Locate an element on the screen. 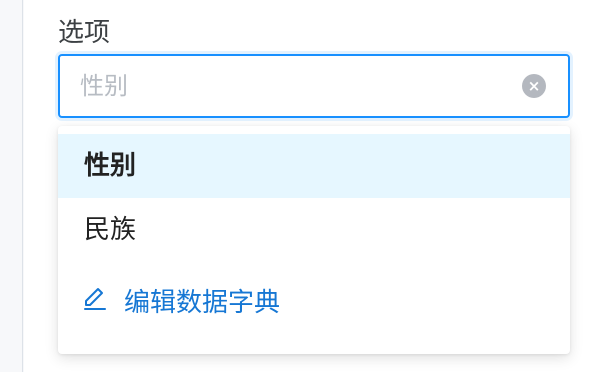 This screenshot has width=600, height=372. select-field: × is located at coordinates (314, 86).